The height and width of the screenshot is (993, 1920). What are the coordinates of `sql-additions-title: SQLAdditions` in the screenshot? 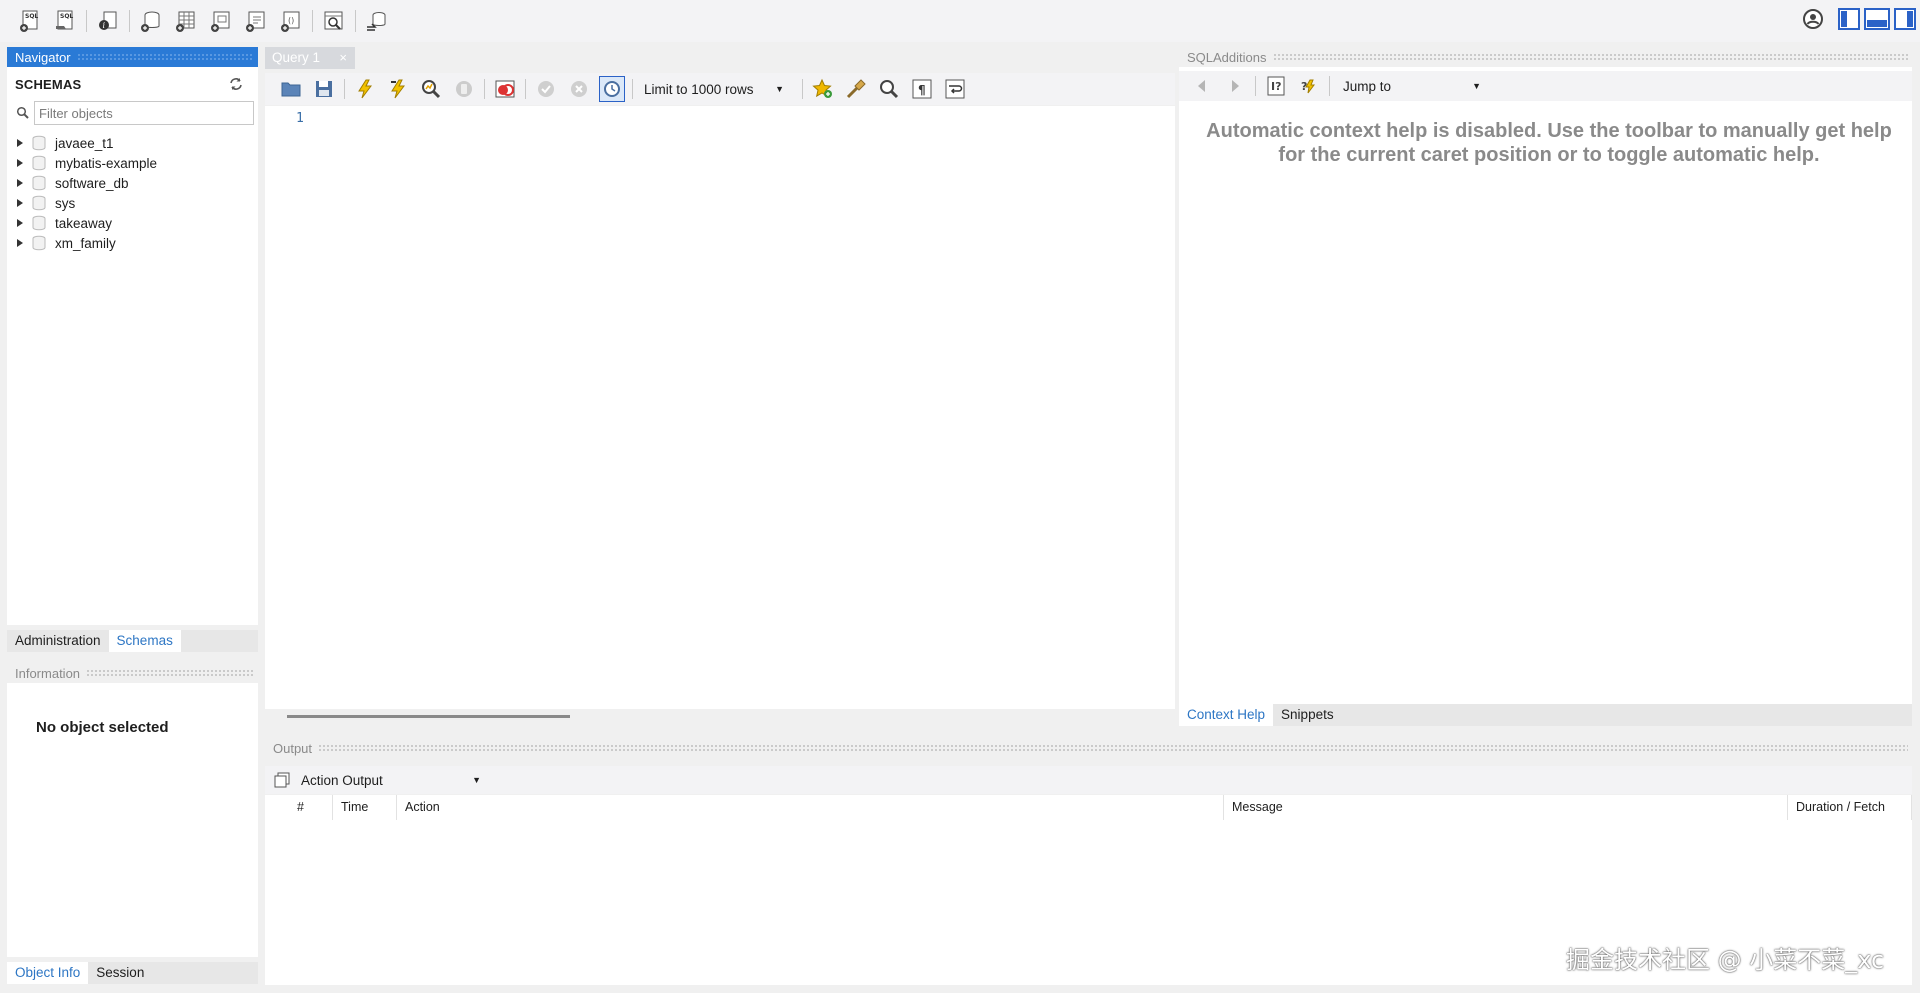 It's located at (1227, 57).